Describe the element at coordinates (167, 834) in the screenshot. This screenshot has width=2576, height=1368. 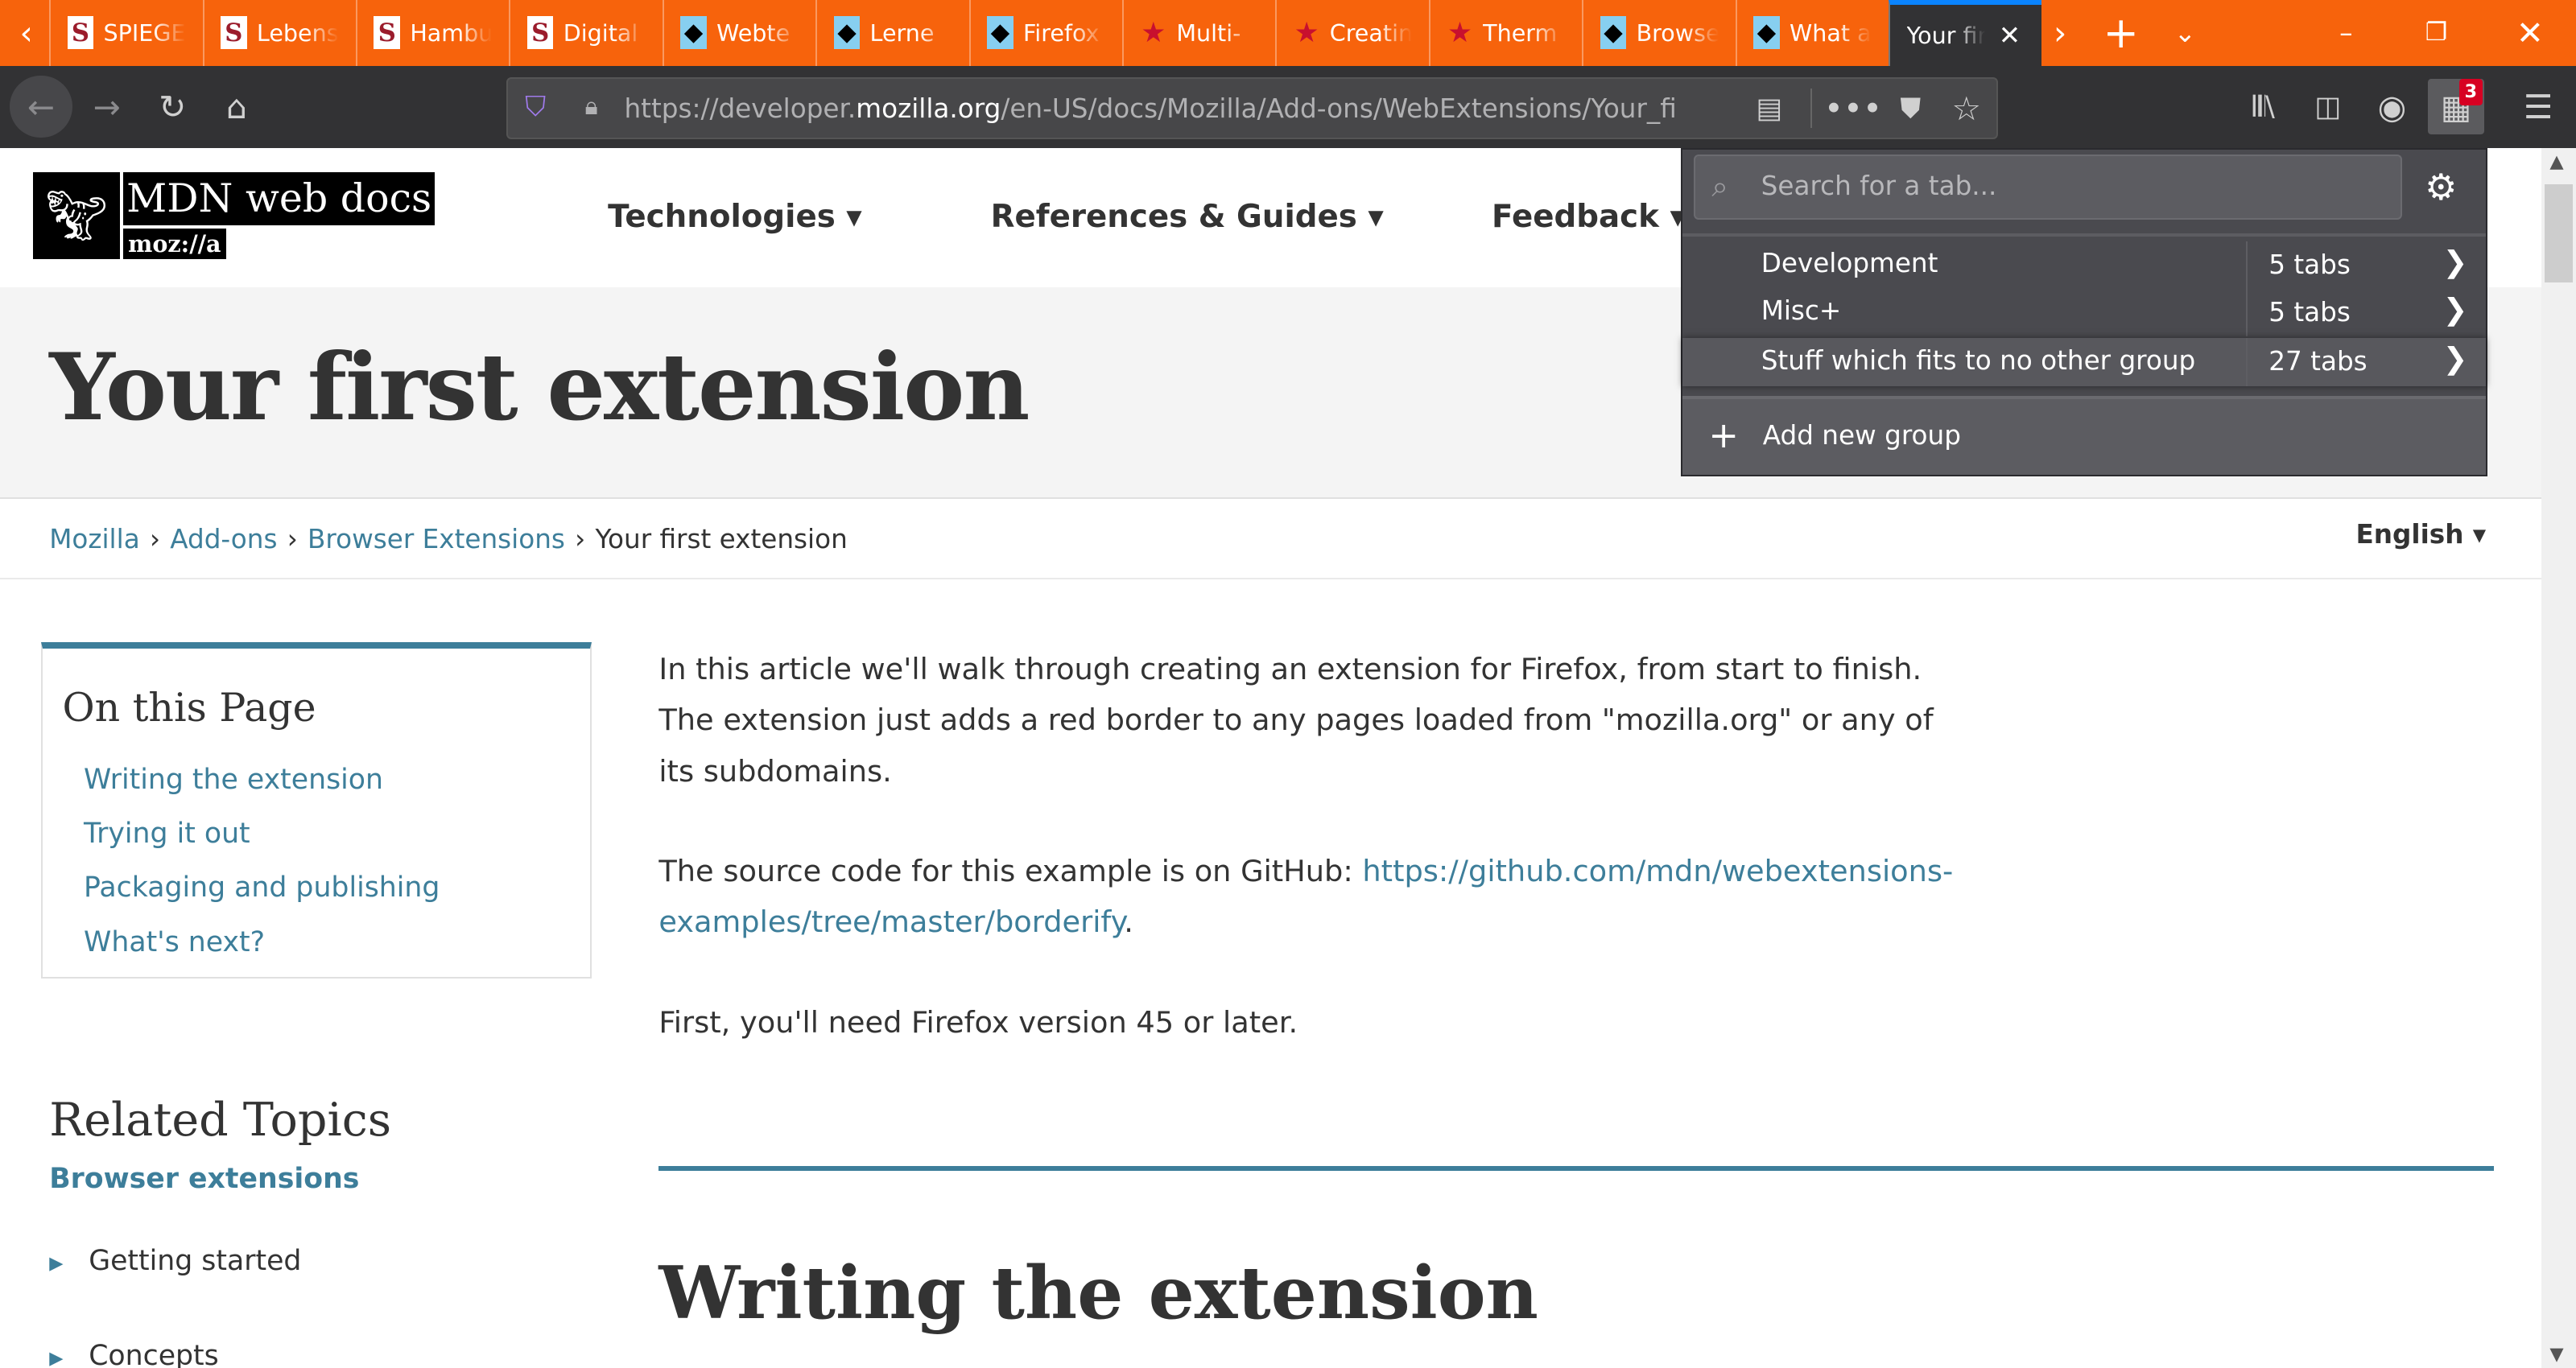
I see `toc-link: Trying it out` at that location.